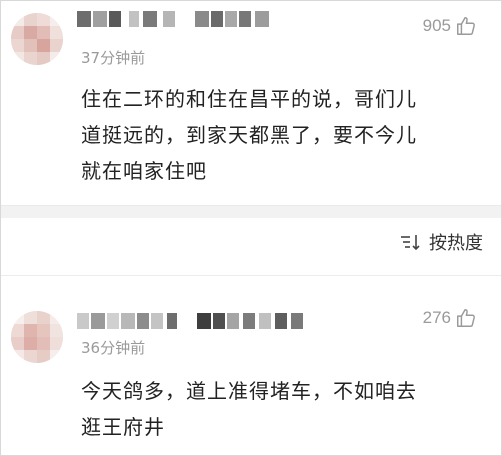  What do you see at coordinates (249, 135) in the screenshot?
I see `comment-text: 住在二环的和住在昌平的说，哥们儿 道挺远的，到家天都黑了，要不今儿 就在咱家住吧` at bounding box center [249, 135].